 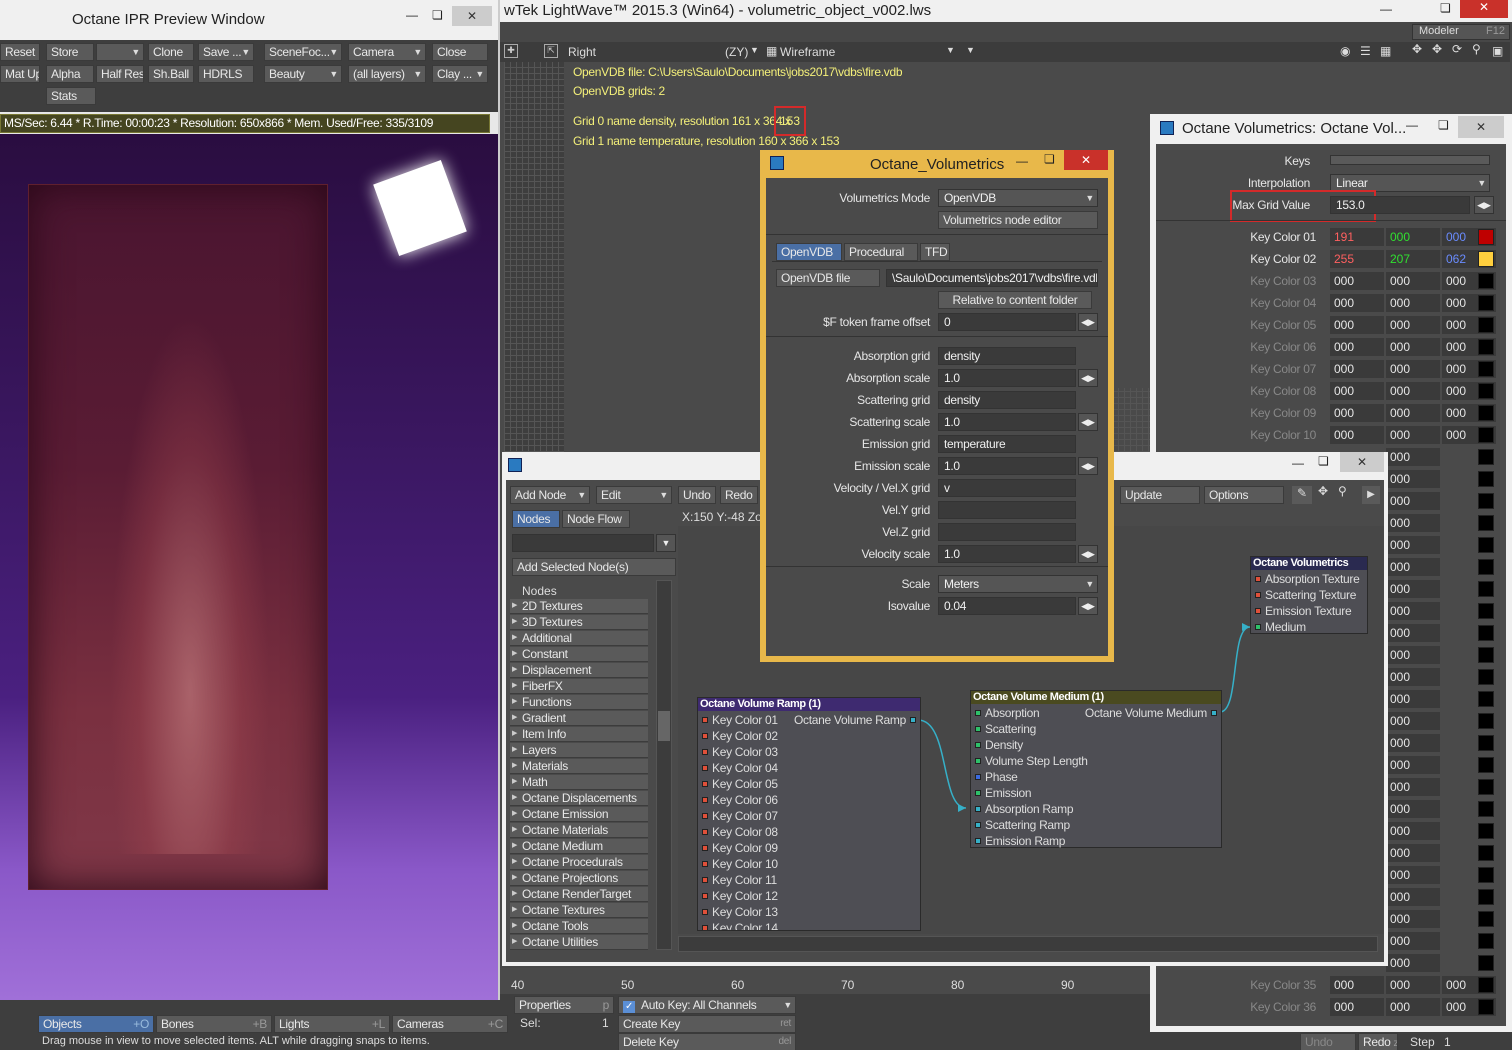 I want to click on volume-medium-output: Octane Volume Medium, so click(x=1151, y=713).